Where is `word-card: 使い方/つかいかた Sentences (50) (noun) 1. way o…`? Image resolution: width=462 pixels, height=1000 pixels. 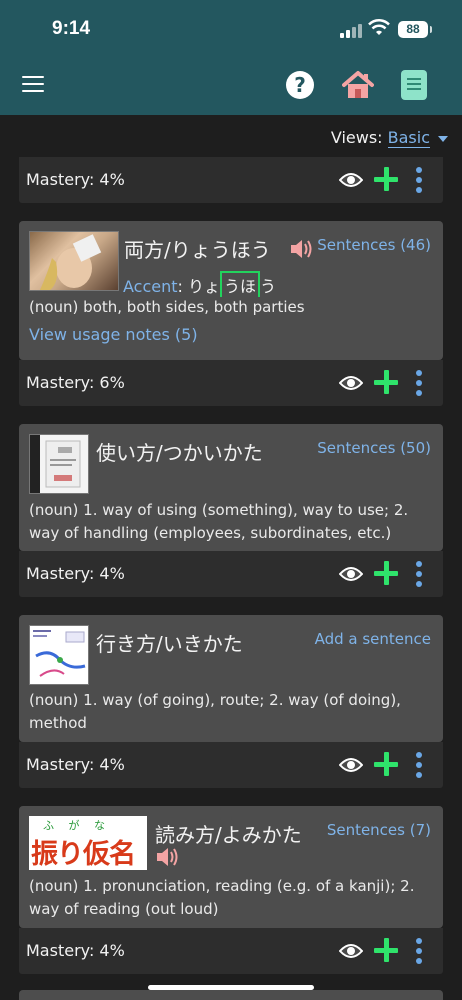 word-card: 使い方/つかいかた Sentences (50) (noun) 1. way o… is located at coordinates (231, 487).